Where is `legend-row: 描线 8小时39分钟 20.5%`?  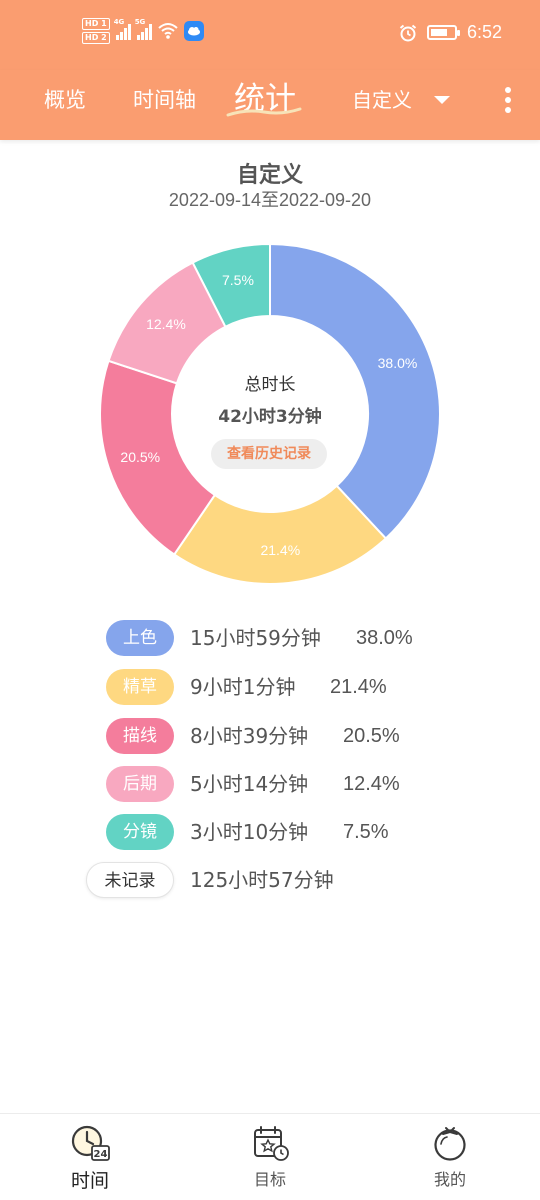
legend-row: 描线 8小时39分钟 20.5% is located at coordinates (270, 738).